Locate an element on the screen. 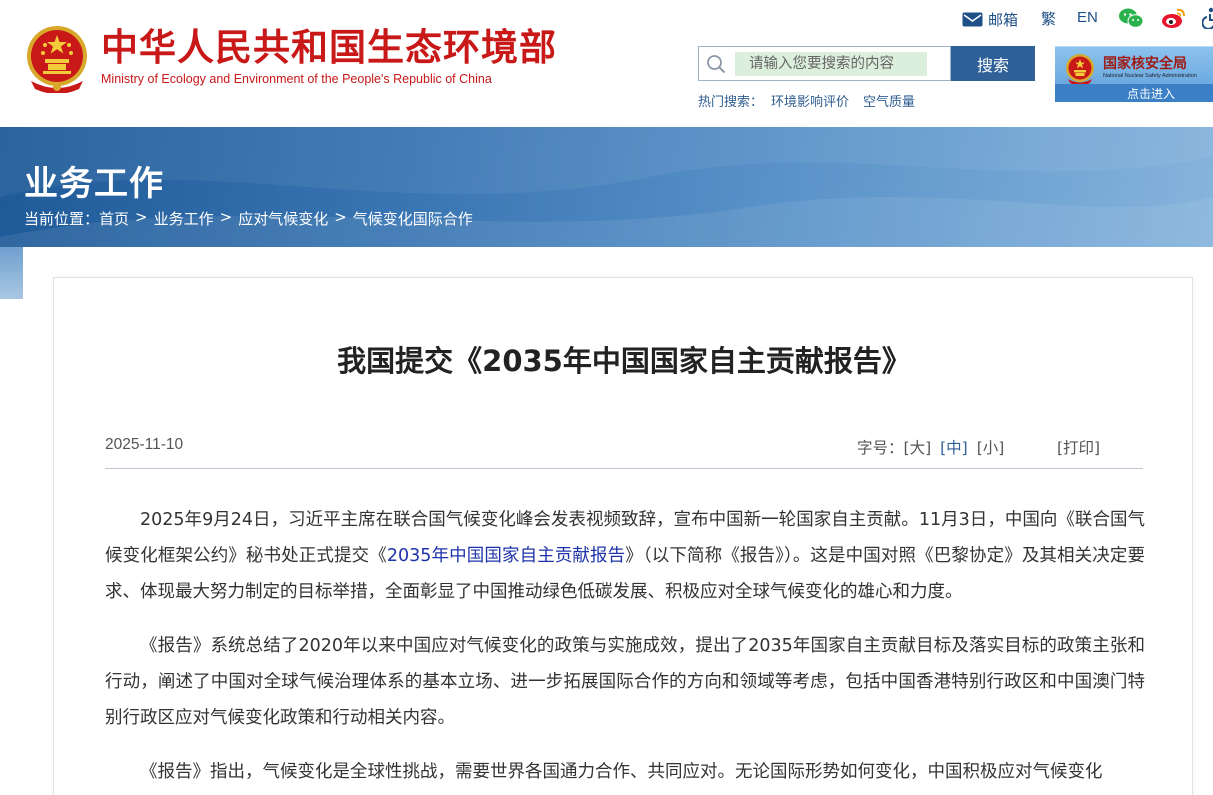 Image resolution: width=1213 pixels, height=795 pixels. article-title: 我国提交《2035年中国国家自主贡献报告》 is located at coordinates (624, 361).